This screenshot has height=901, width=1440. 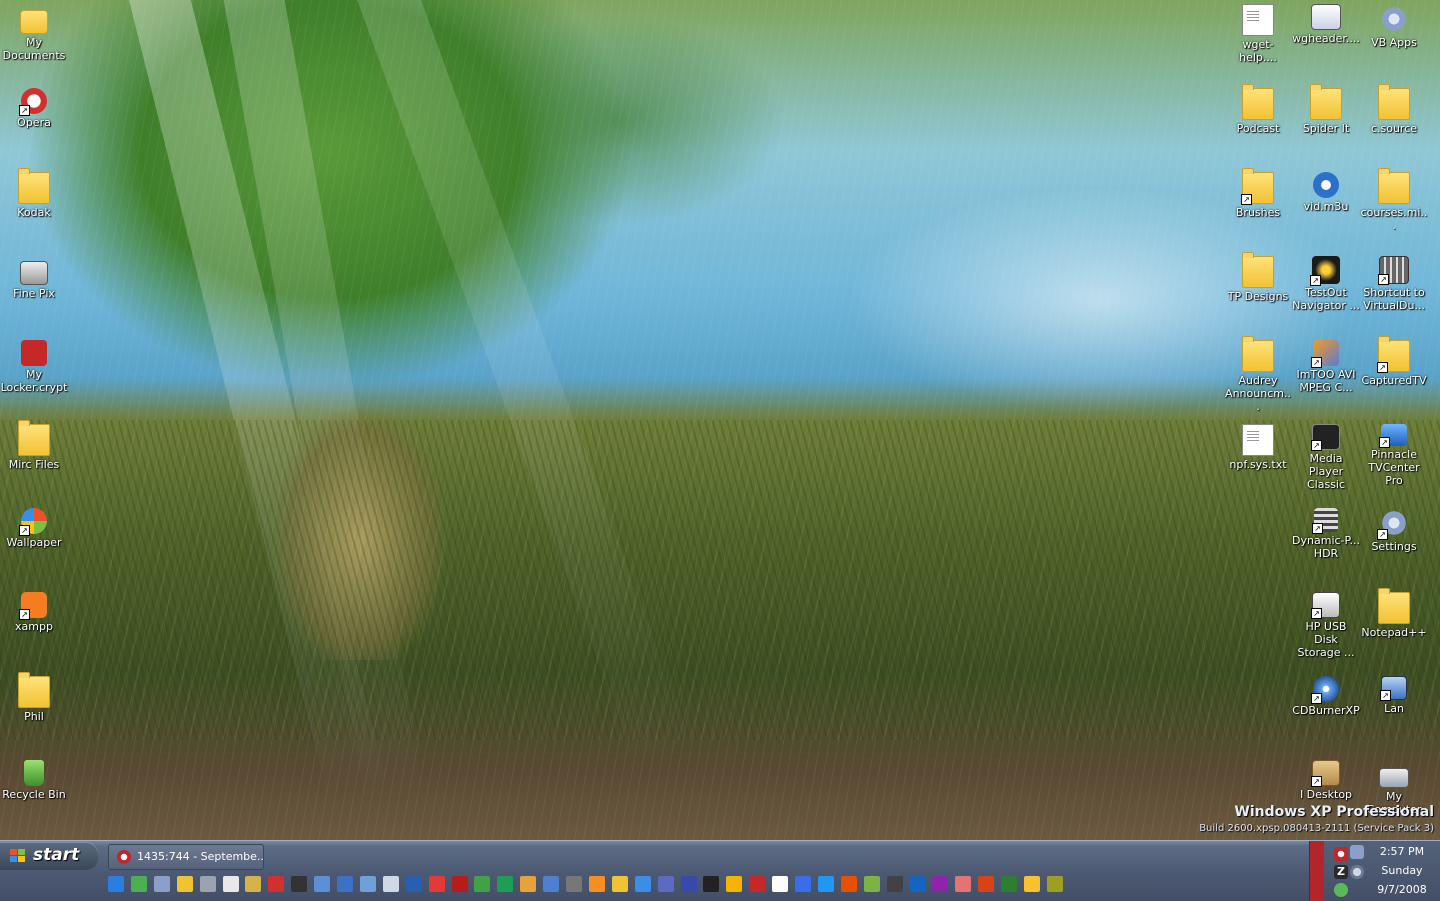 What do you see at coordinates (574, 884) in the screenshot?
I see `quick-launch-grid-icon` at bounding box center [574, 884].